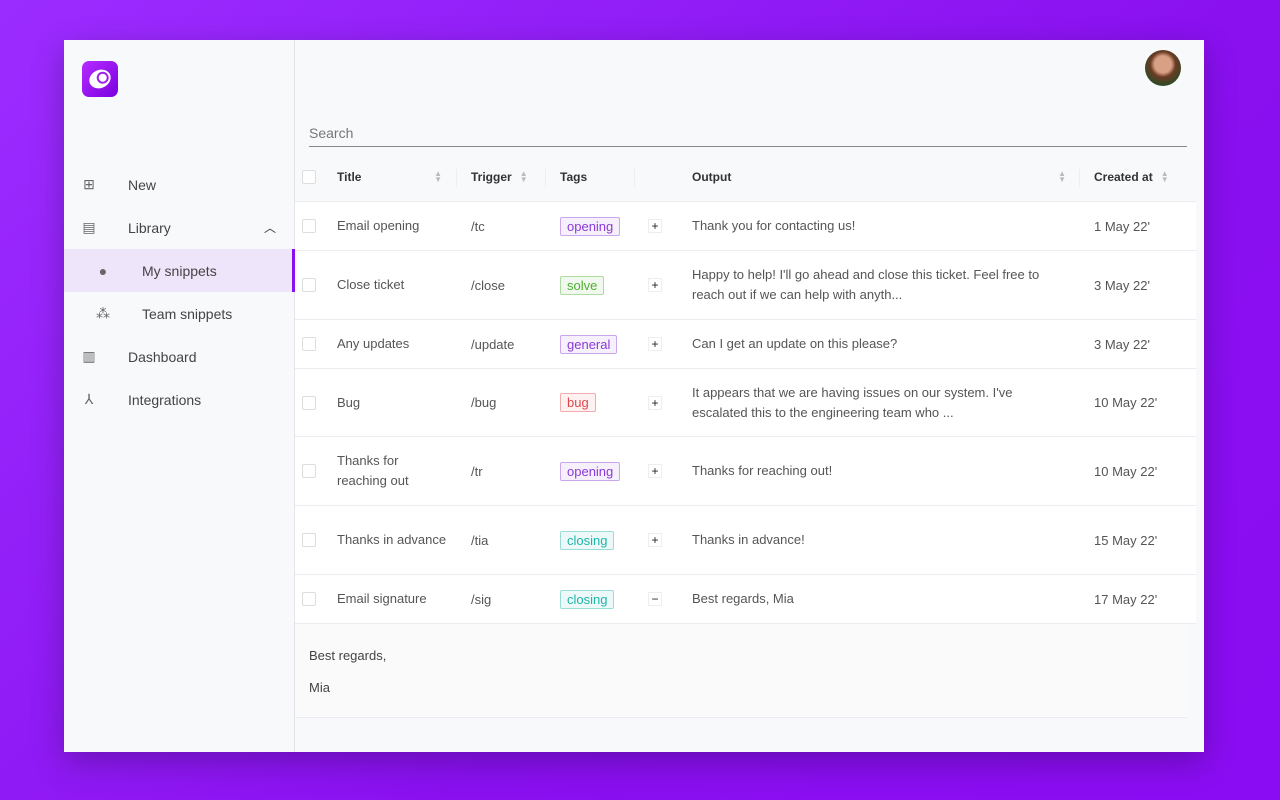 This screenshot has width=1280, height=800. What do you see at coordinates (480, 540) in the screenshot?
I see `snippet-trigger: /tia` at bounding box center [480, 540].